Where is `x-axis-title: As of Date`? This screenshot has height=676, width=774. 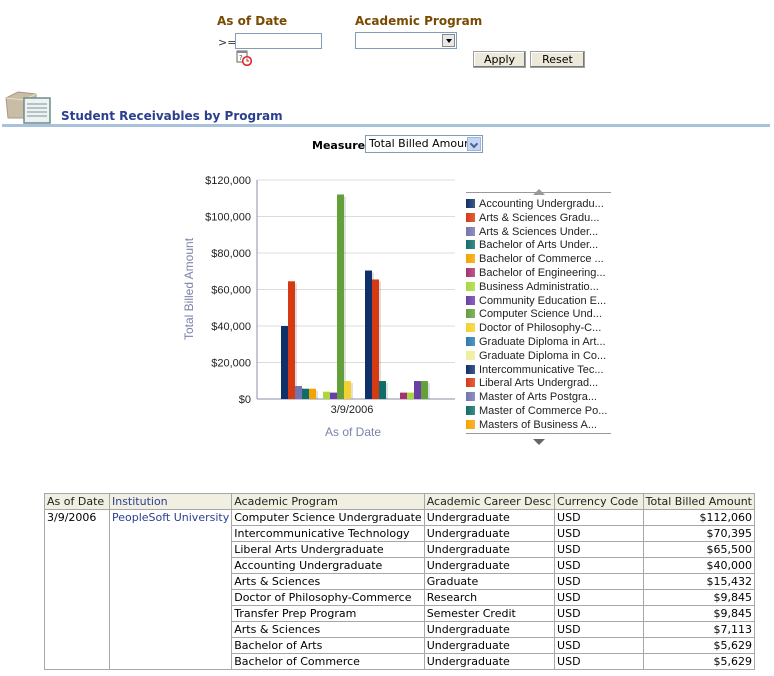 x-axis-title: As of Date is located at coordinates (353, 432).